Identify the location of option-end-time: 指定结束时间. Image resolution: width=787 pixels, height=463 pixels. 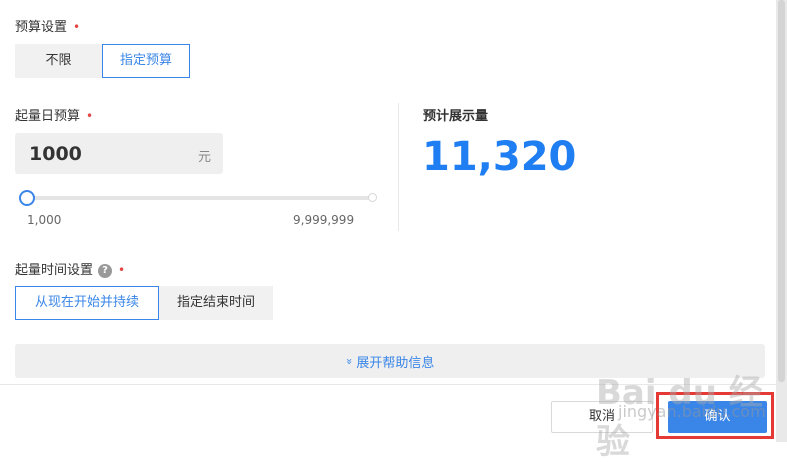
(216, 303).